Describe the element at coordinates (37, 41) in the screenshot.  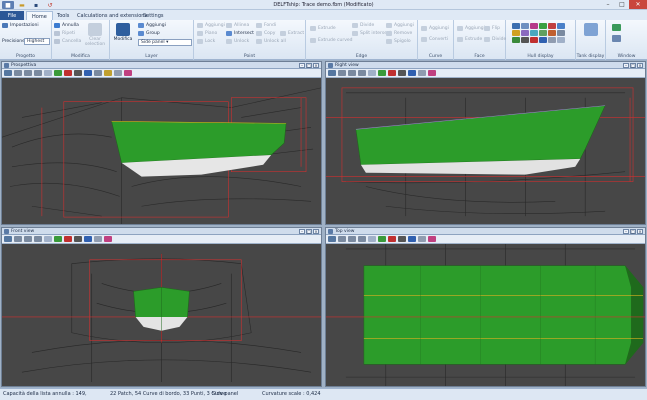
I see `precision-select: Highest` at that location.